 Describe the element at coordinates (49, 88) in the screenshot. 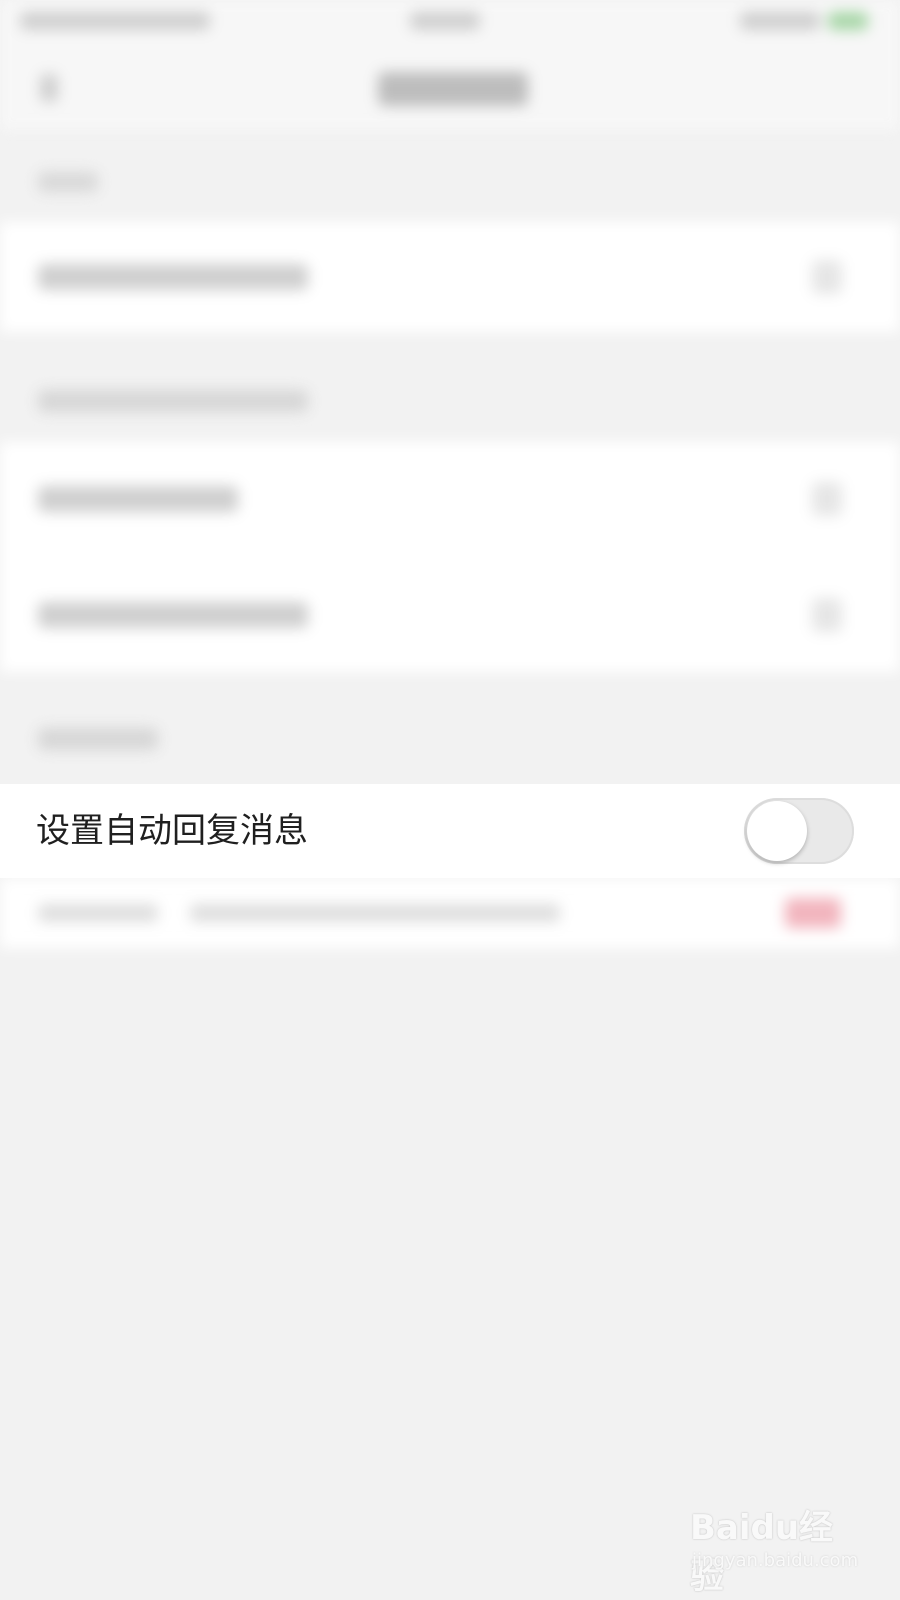

I see `back-icon` at that location.